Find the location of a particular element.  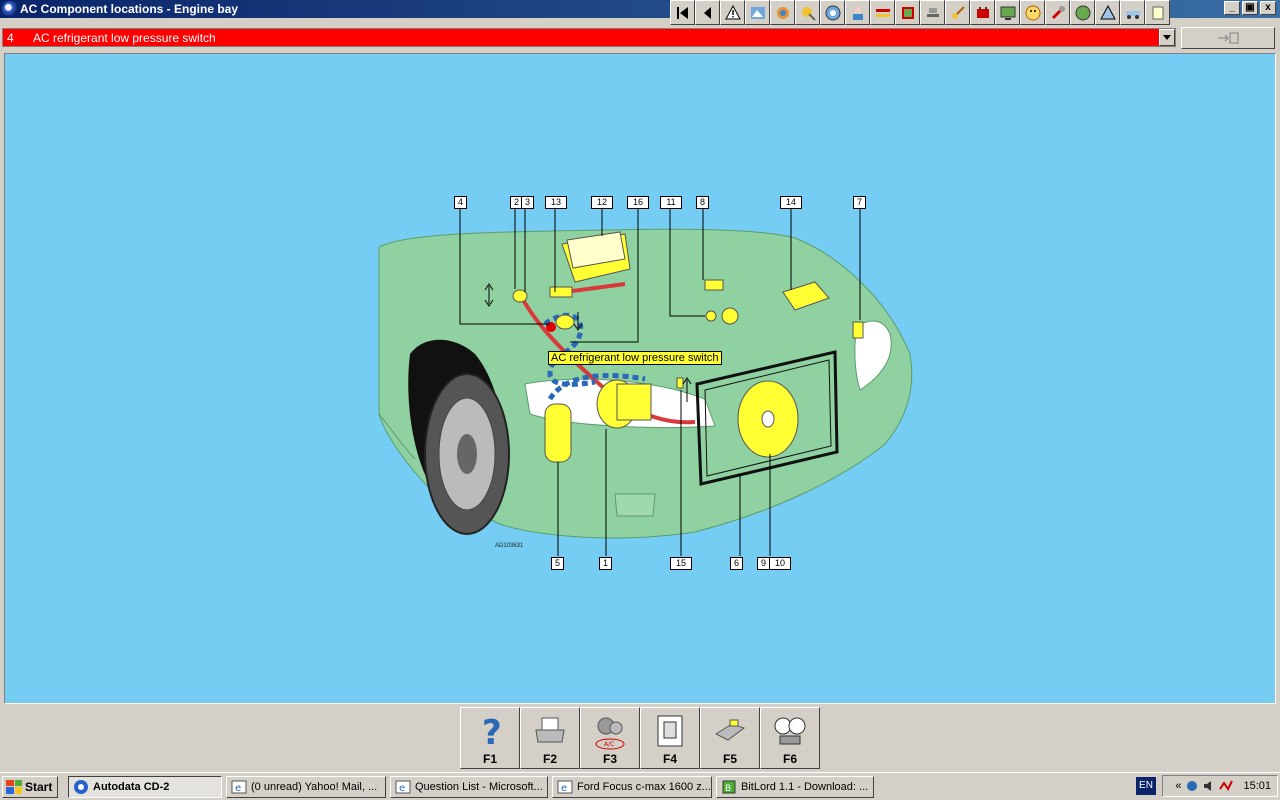

svg-text: B is located at coordinates (728, 789).